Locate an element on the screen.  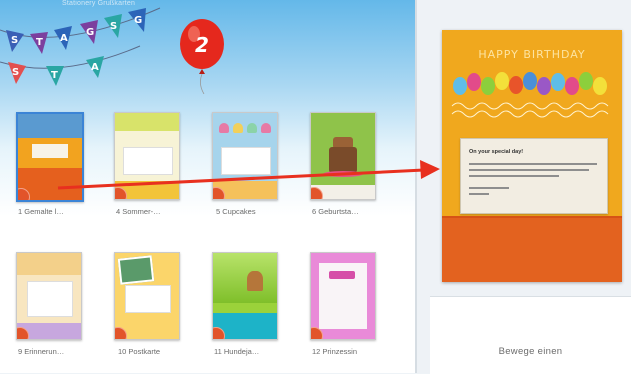
preview-headline: HAPPY BIRTHDAY is located at coordinates (532, 54).